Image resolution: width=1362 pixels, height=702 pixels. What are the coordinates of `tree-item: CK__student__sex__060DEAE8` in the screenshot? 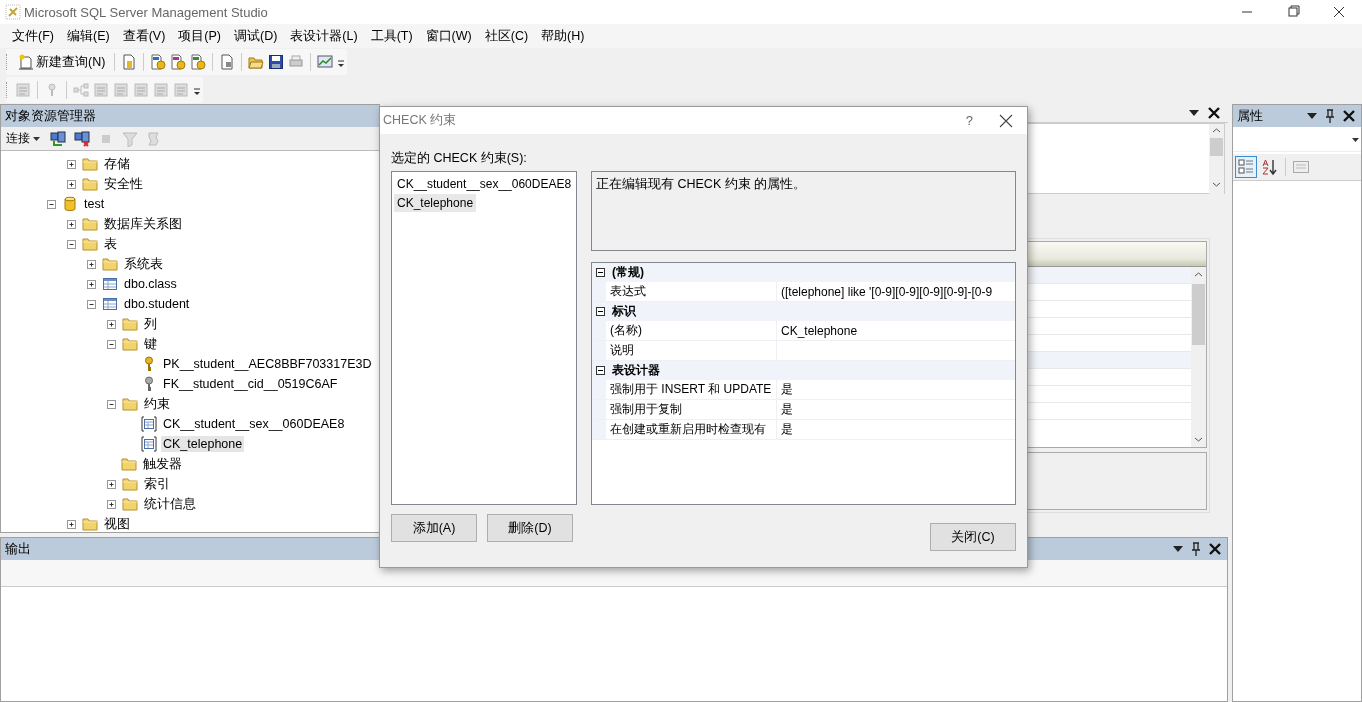 It's located at (254, 424).